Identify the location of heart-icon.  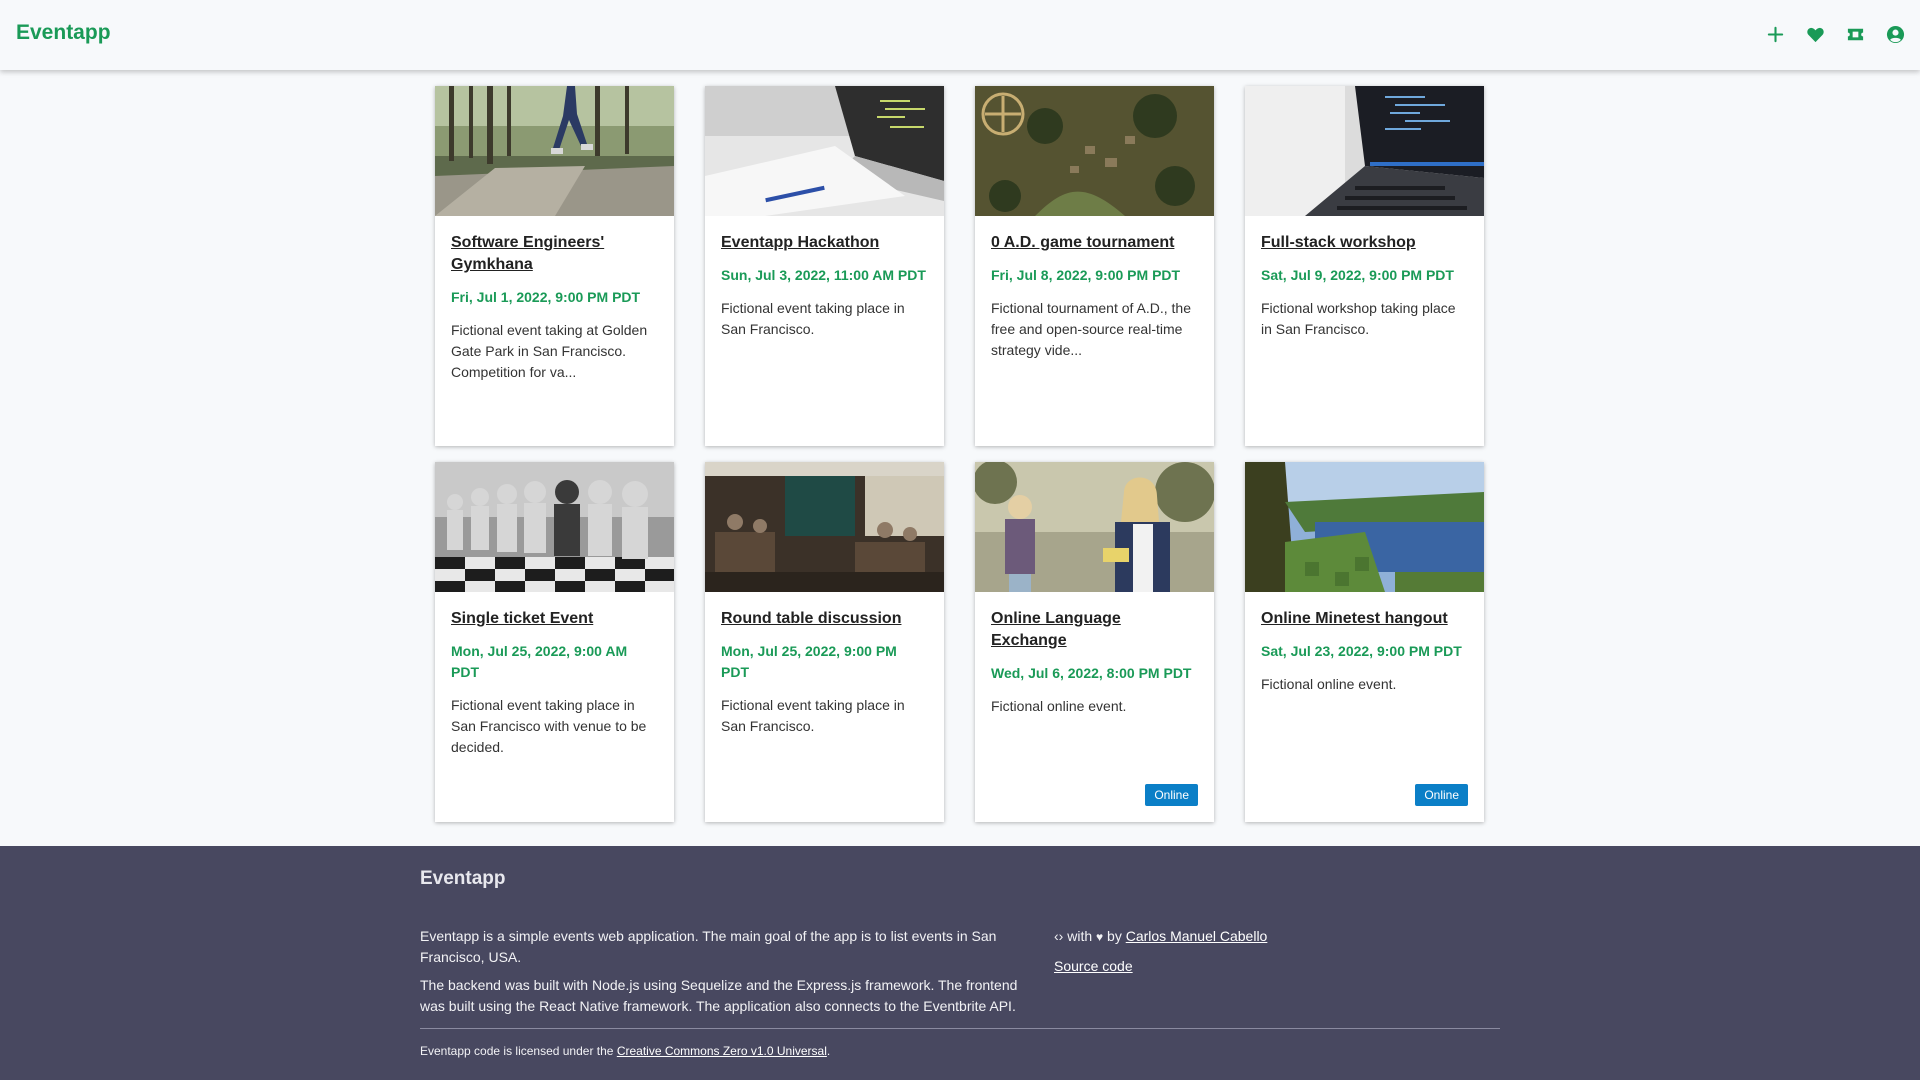
(1815, 34).